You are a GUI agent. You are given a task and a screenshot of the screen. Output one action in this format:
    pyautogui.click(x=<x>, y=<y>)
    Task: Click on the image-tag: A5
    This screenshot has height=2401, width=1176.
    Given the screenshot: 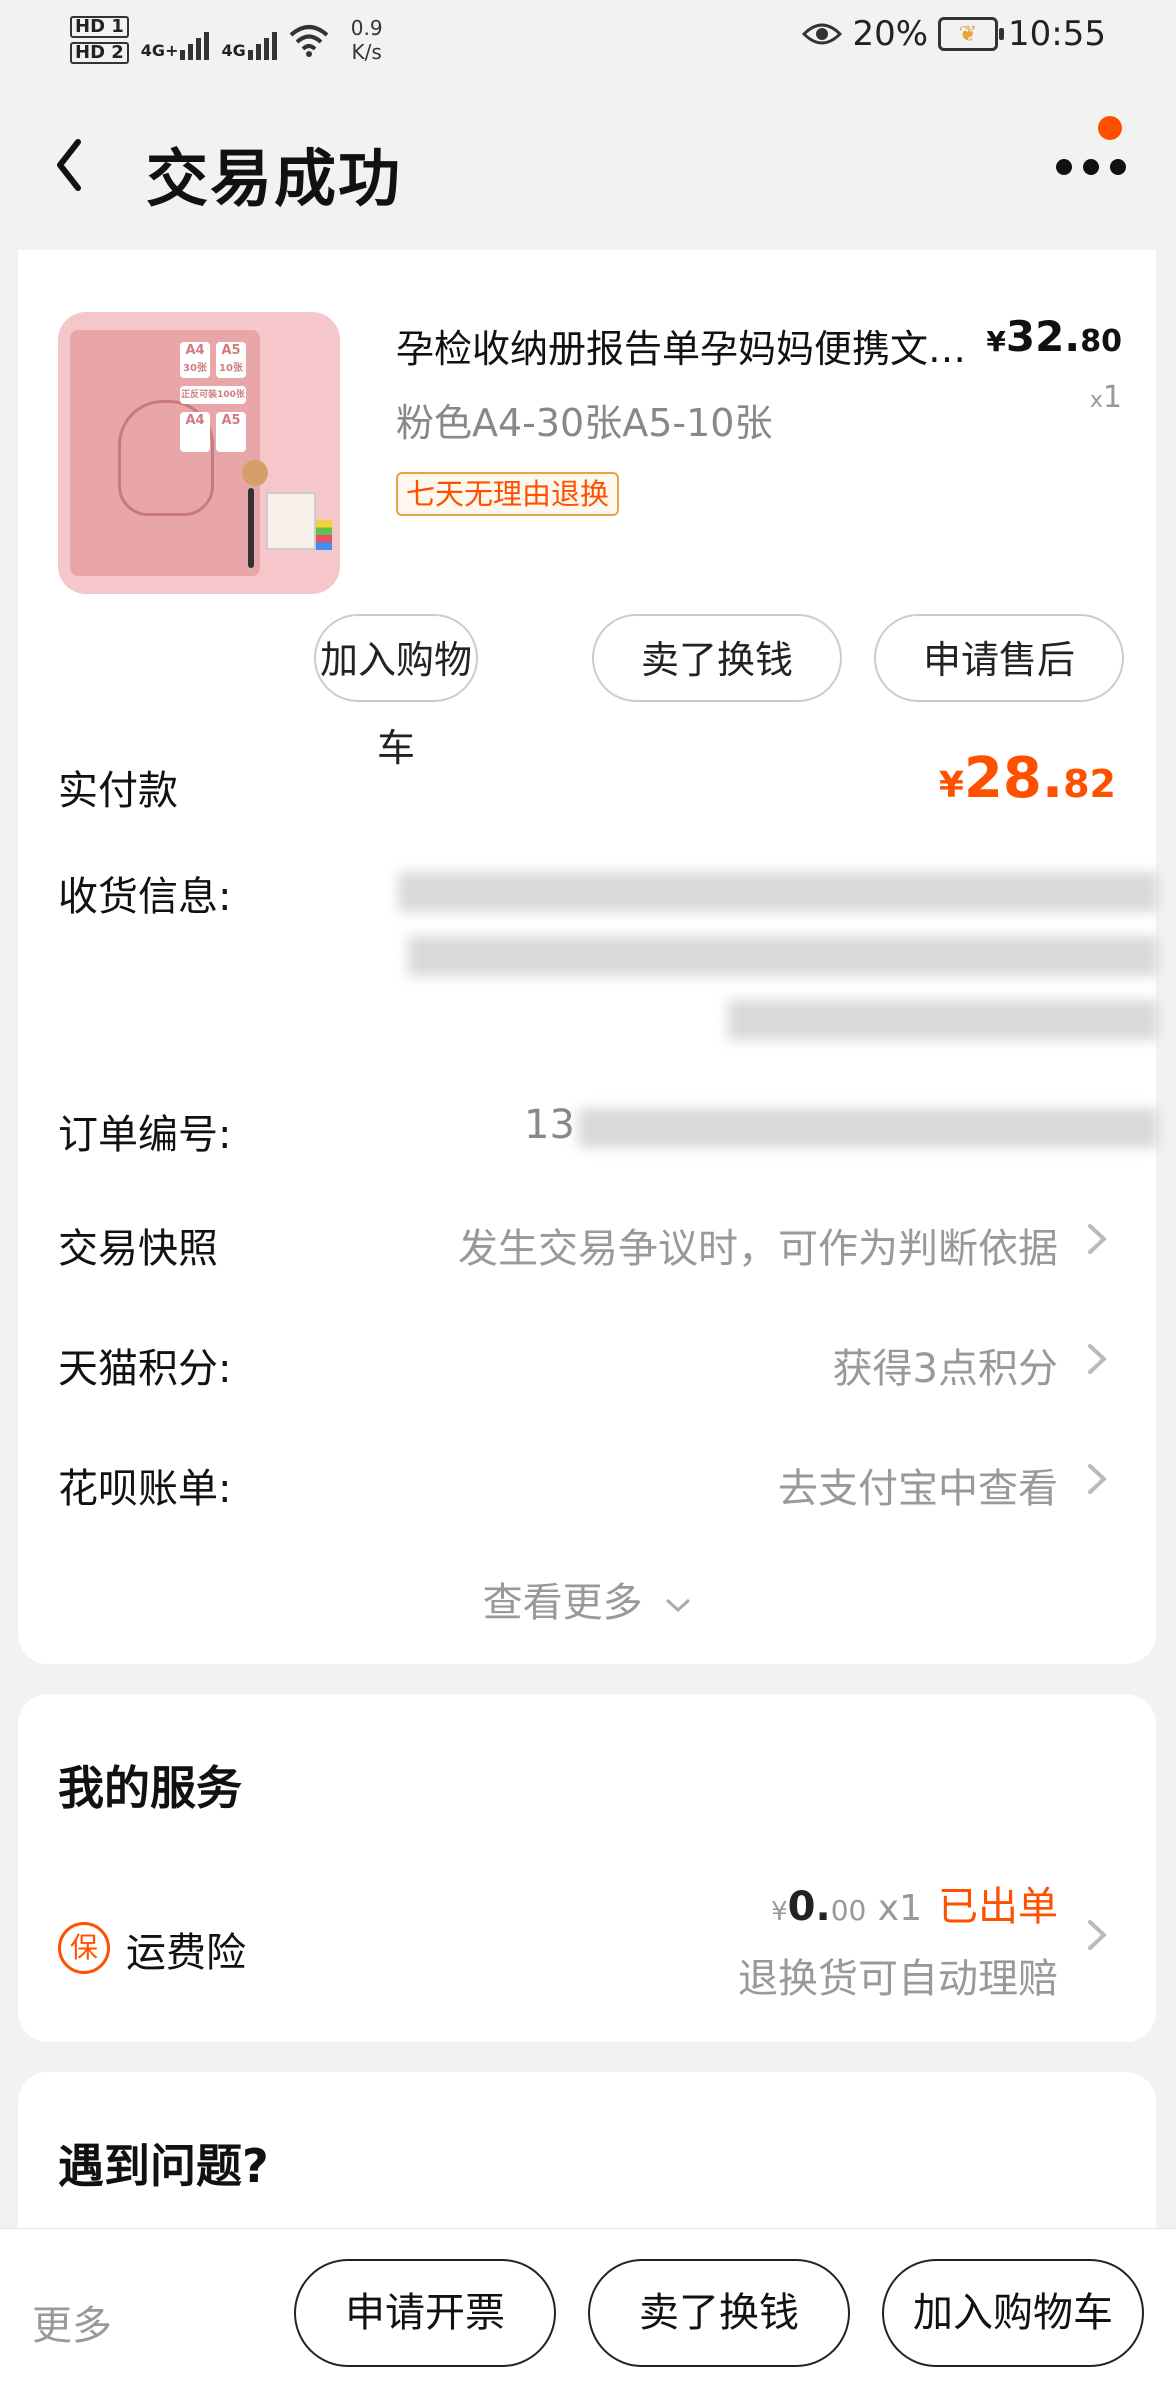 What is the action you would take?
    pyautogui.click(x=231, y=432)
    